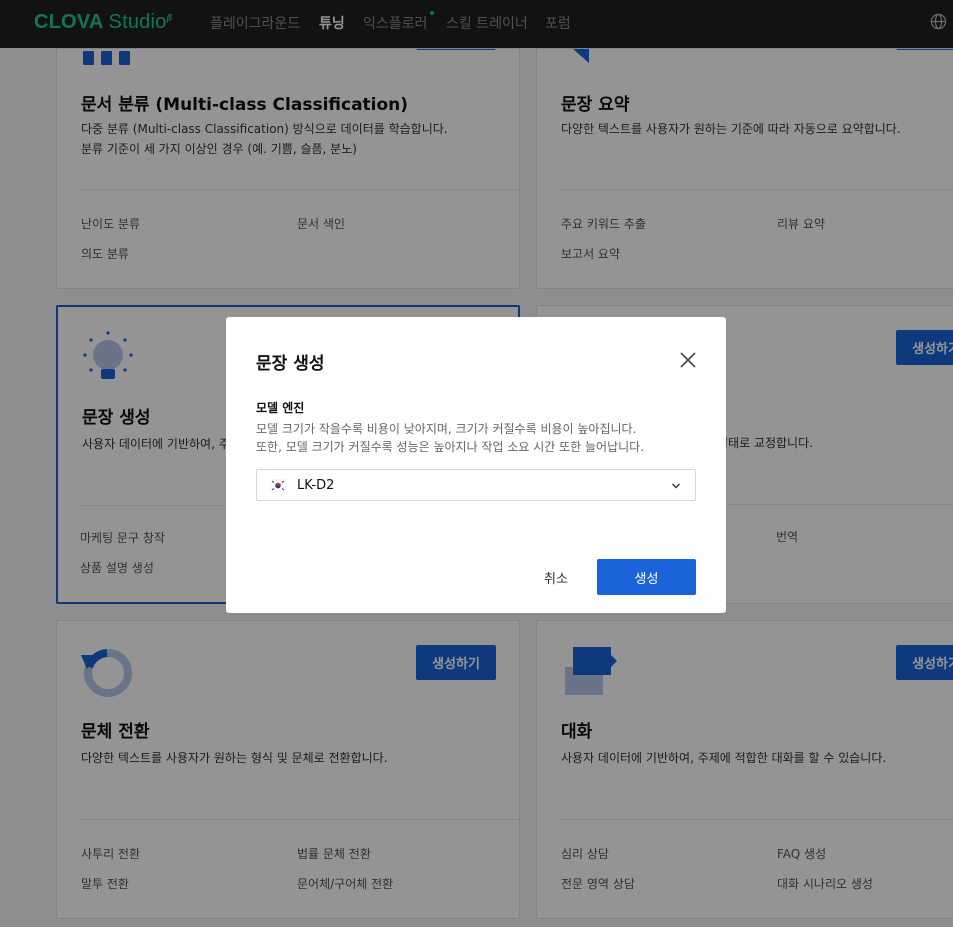  Describe the element at coordinates (646, 577) in the screenshot. I see `create-button: 생성` at that location.